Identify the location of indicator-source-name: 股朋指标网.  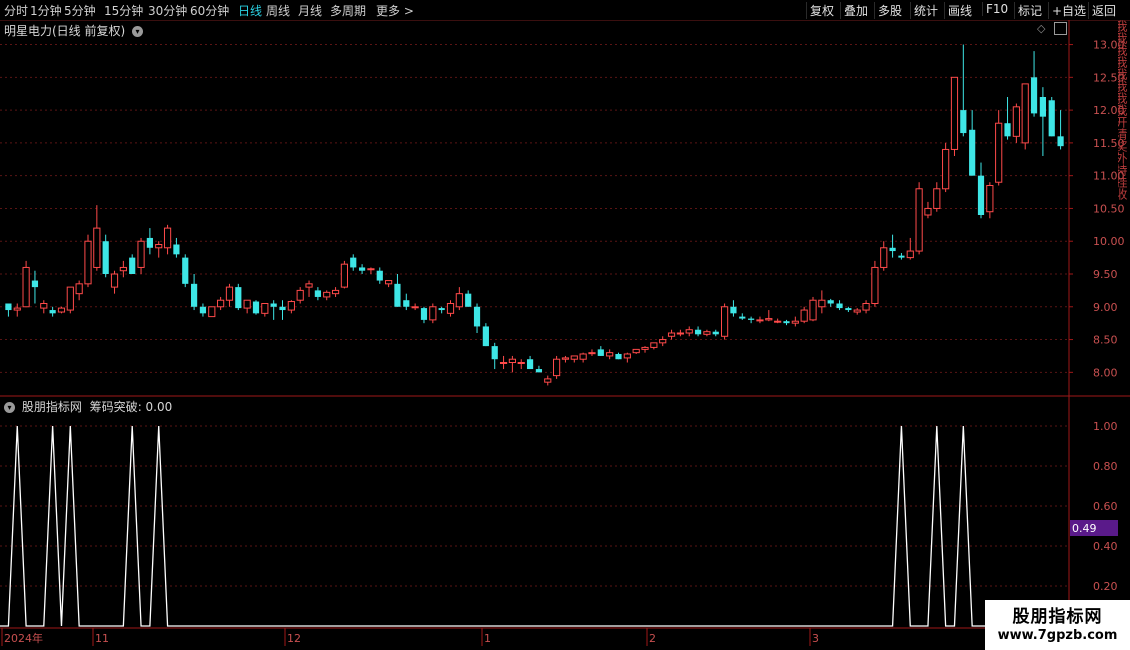
(51, 407).